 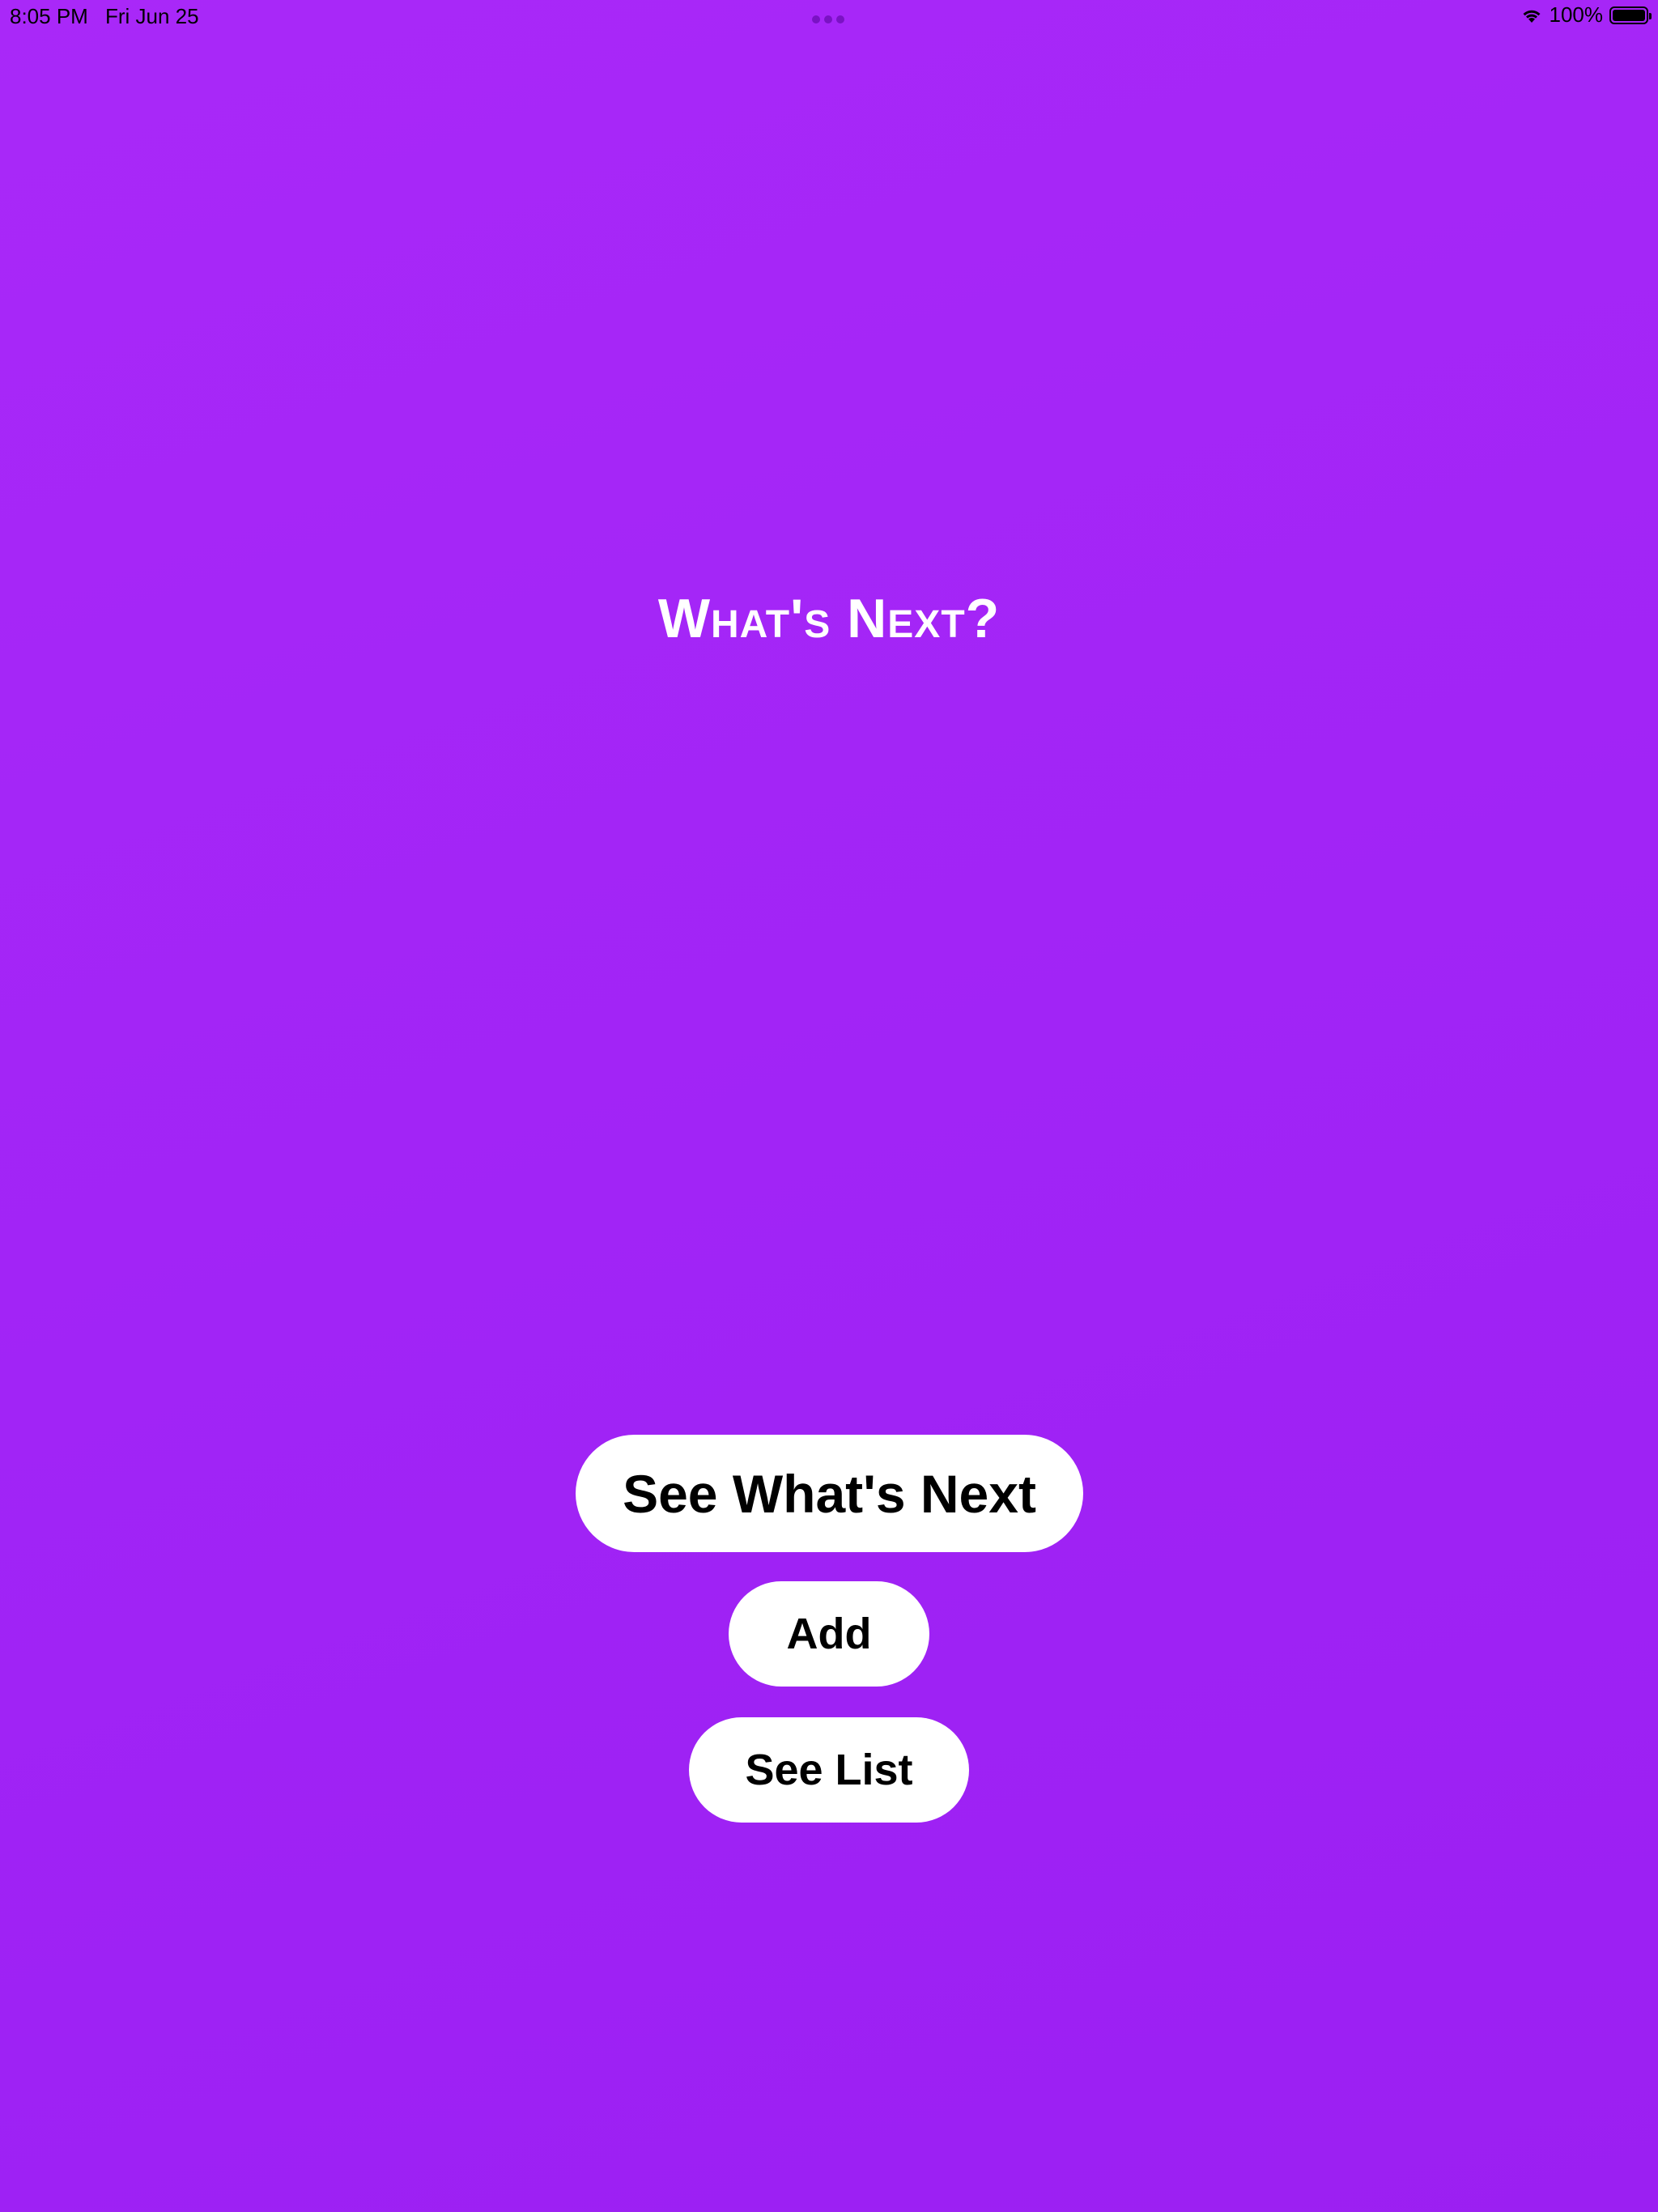 I want to click on battery-level, so click(x=1629, y=15).